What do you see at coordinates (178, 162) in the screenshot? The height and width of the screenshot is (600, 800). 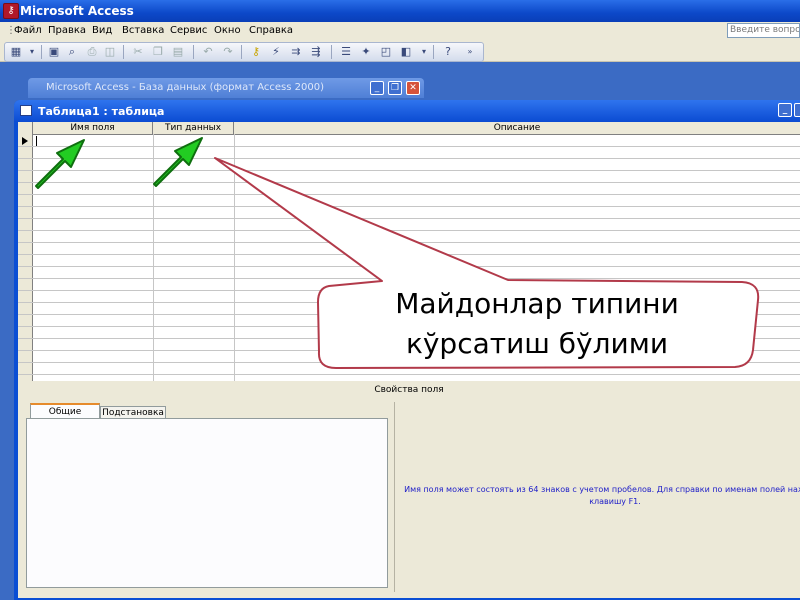 I see `green-arrow-data-type` at bounding box center [178, 162].